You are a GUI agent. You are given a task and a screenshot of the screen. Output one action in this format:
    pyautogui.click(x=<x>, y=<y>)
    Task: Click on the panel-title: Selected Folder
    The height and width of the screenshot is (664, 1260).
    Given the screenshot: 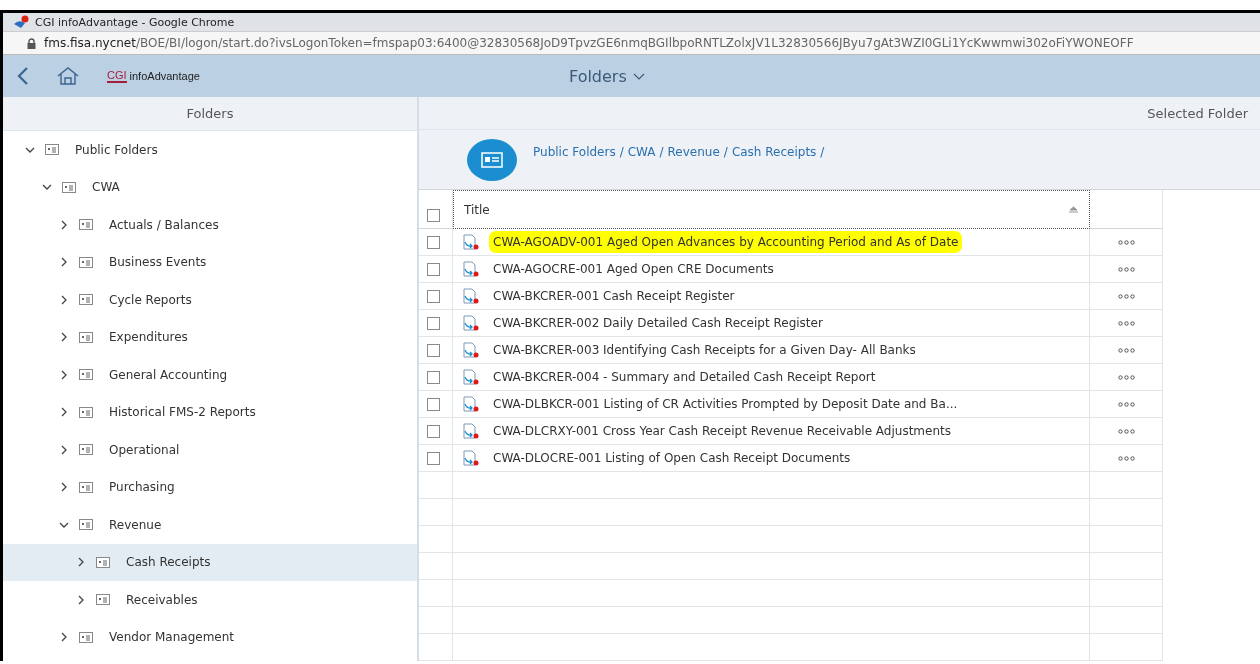 What is the action you would take?
    pyautogui.click(x=839, y=114)
    